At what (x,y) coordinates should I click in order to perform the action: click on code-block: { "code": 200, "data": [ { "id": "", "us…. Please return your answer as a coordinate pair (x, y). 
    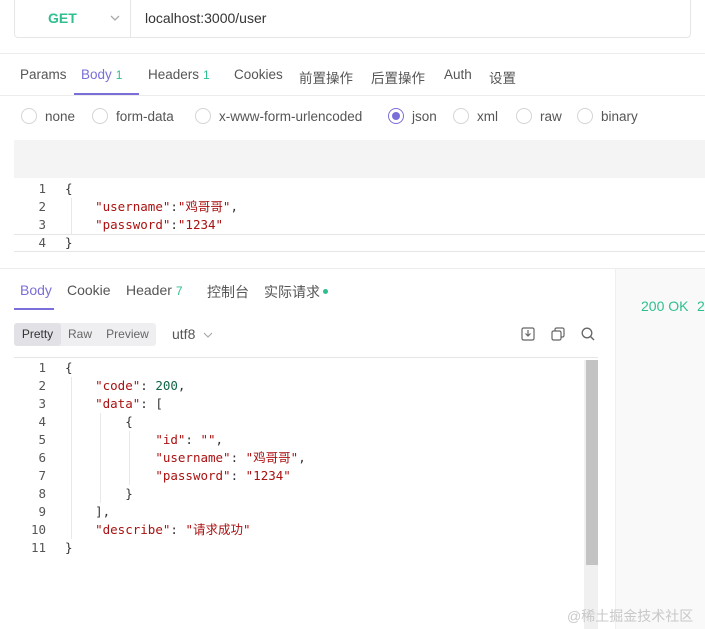
    Looking at the image, I should click on (185, 457).